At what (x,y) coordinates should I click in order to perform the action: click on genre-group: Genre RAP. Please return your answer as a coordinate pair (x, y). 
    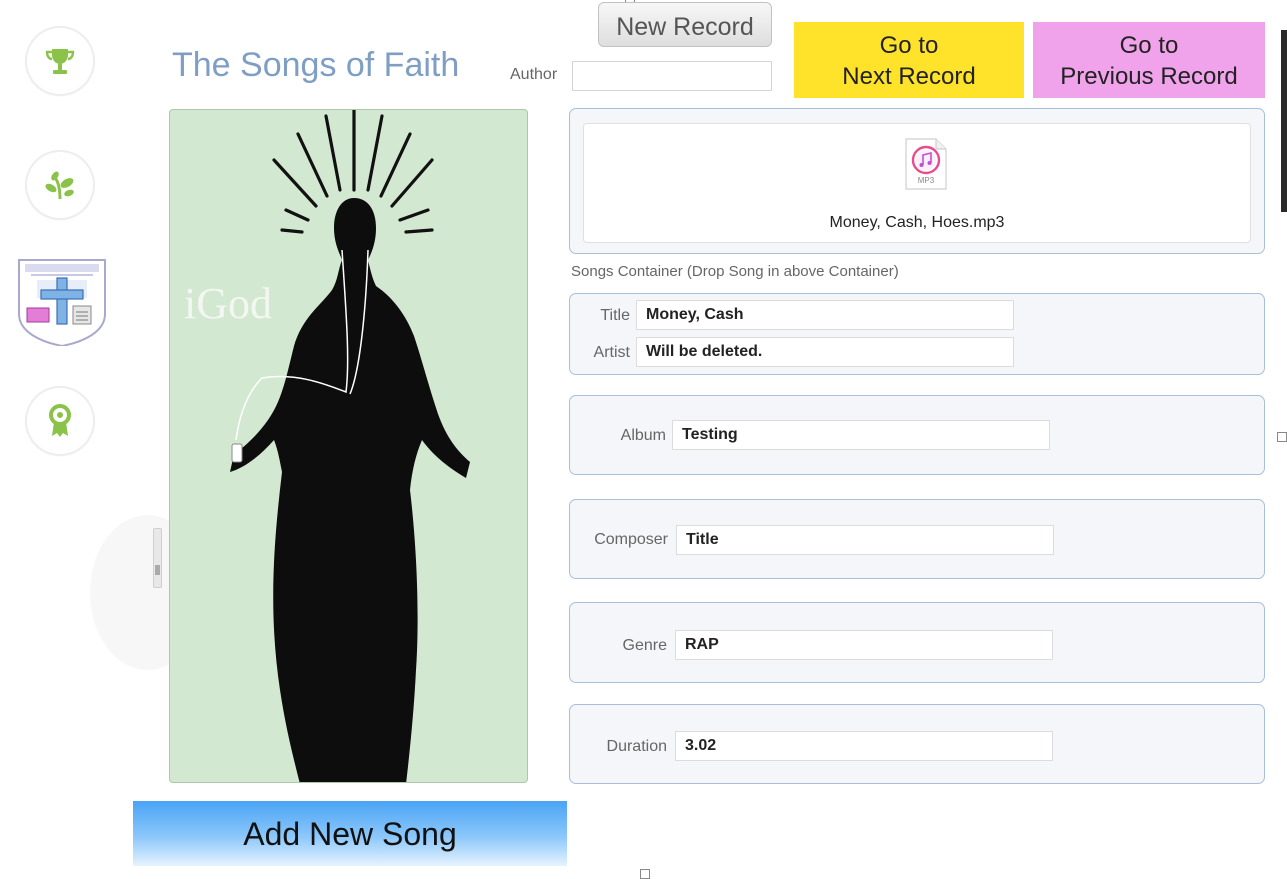
    Looking at the image, I should click on (917, 642).